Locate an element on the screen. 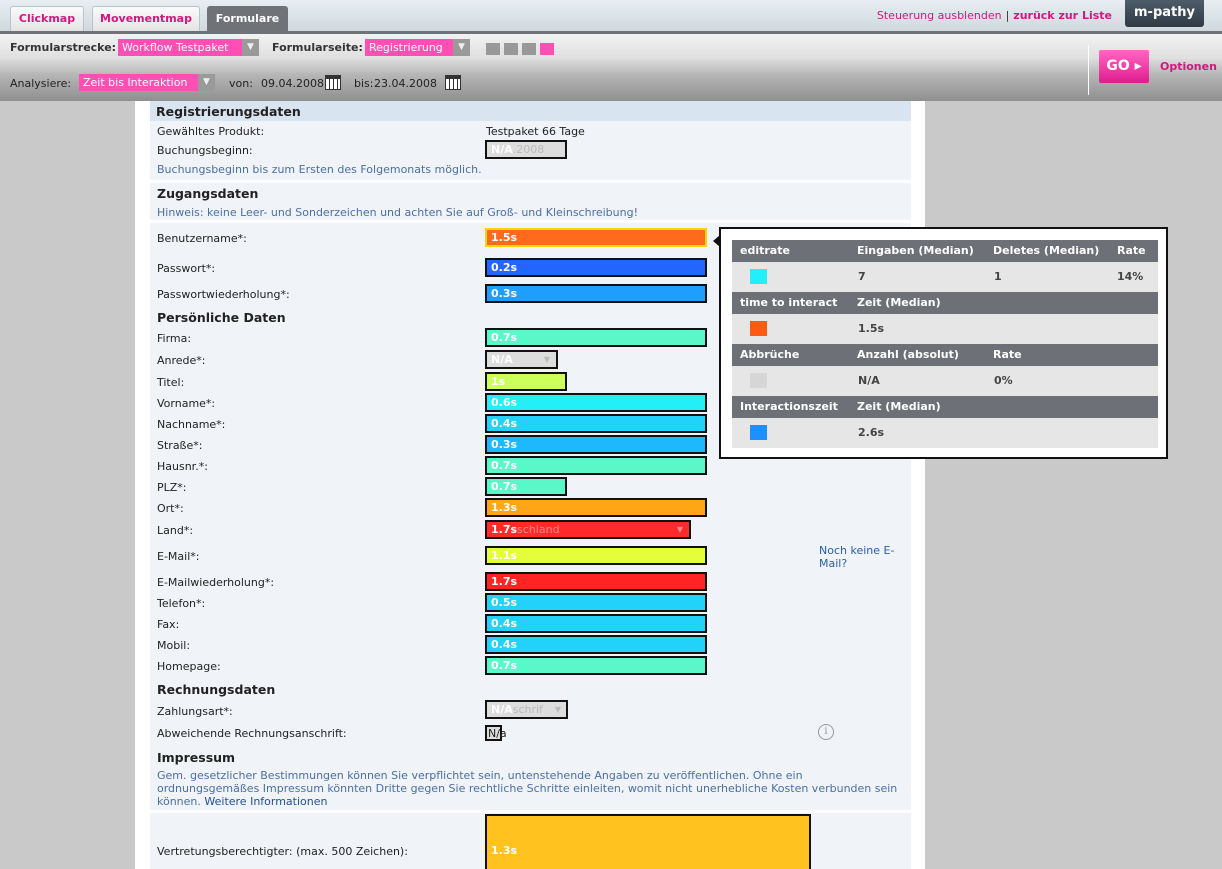 The image size is (1222, 869). emailwiederholung-field: 1.7s is located at coordinates (596, 581).